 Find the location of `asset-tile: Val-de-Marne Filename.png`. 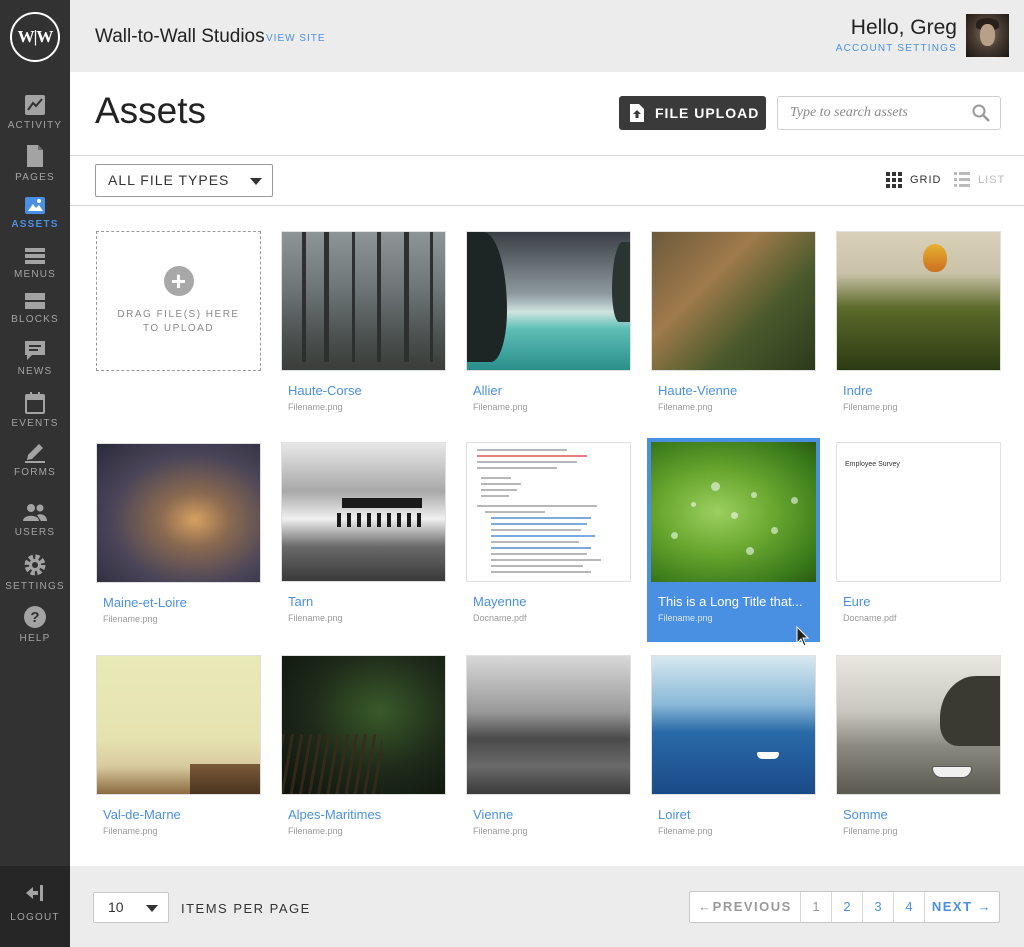

asset-tile: Val-de-Marne Filename.png is located at coordinates (178, 753).